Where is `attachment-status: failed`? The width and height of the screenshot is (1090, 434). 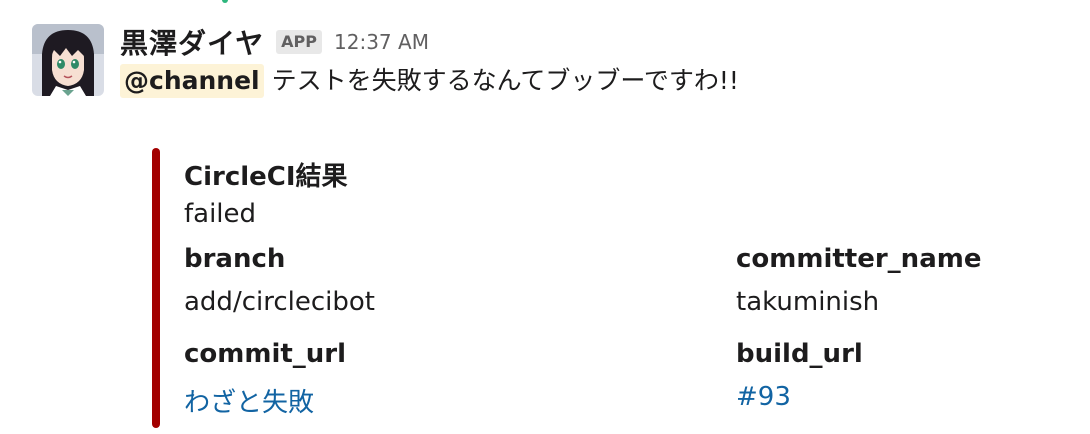 attachment-status: failed is located at coordinates (220, 214).